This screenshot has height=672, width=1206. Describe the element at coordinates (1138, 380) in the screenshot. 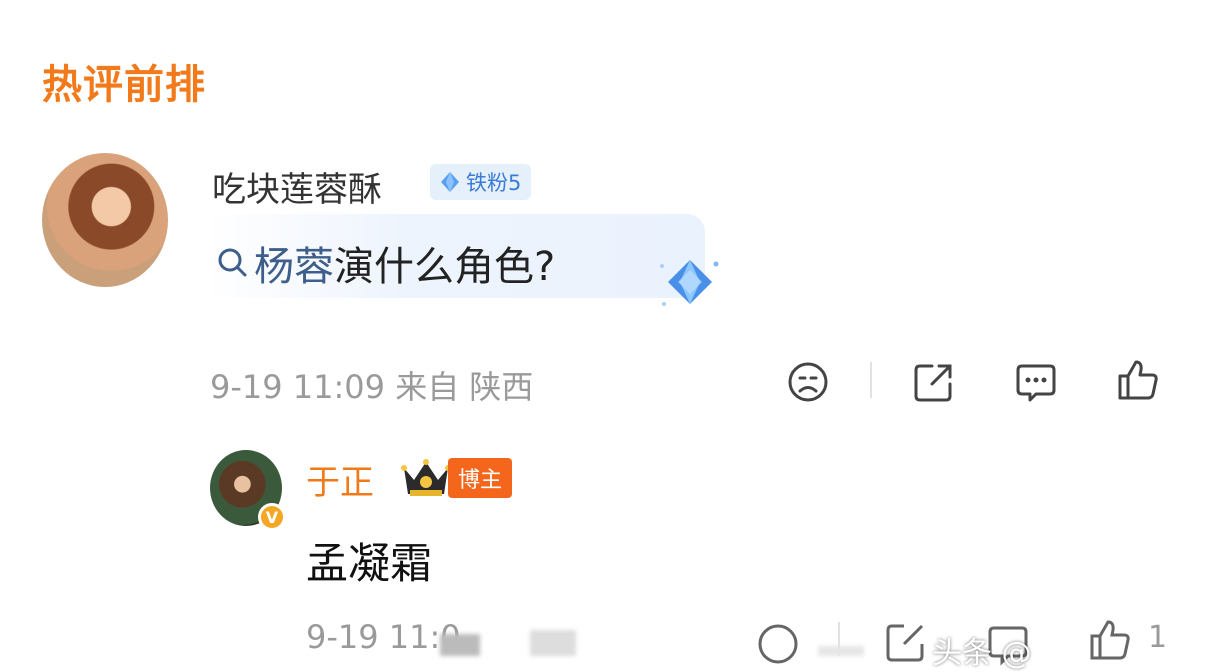

I see `like-icon` at that location.